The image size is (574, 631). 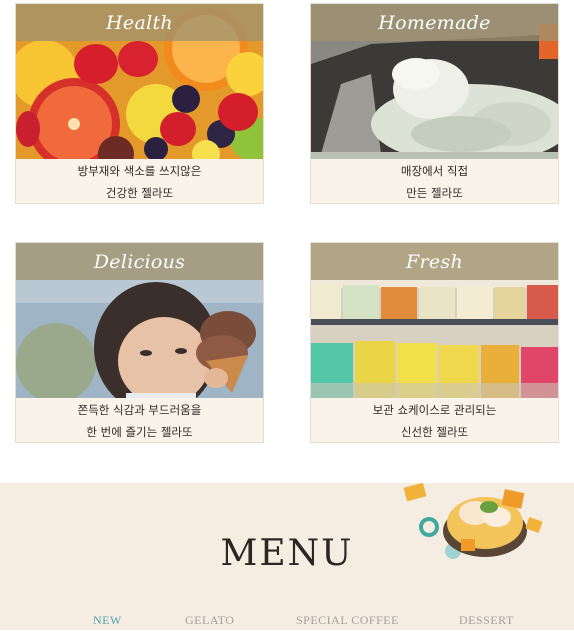 What do you see at coordinates (139, 193) in the screenshot?
I see `caption-line: 건강한 젤라또` at bounding box center [139, 193].